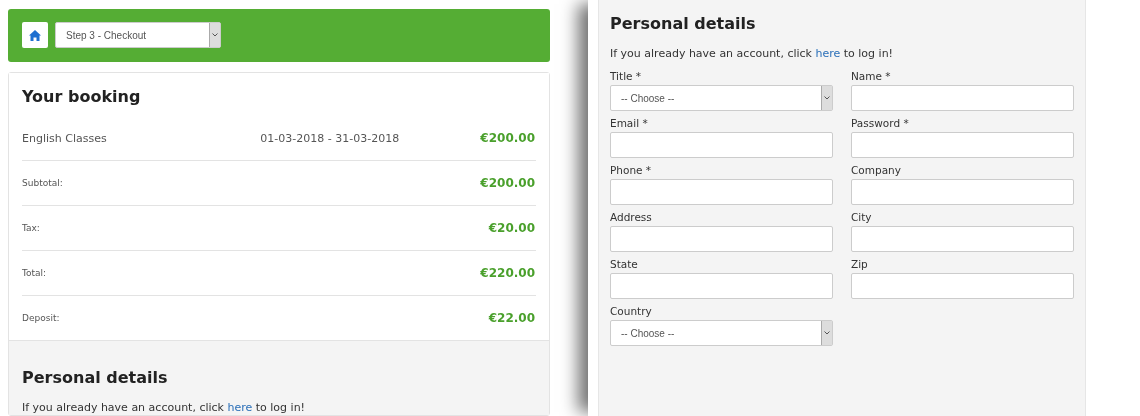 The image size is (1140, 416). I want to click on item-name: English Classes, so click(65, 138).